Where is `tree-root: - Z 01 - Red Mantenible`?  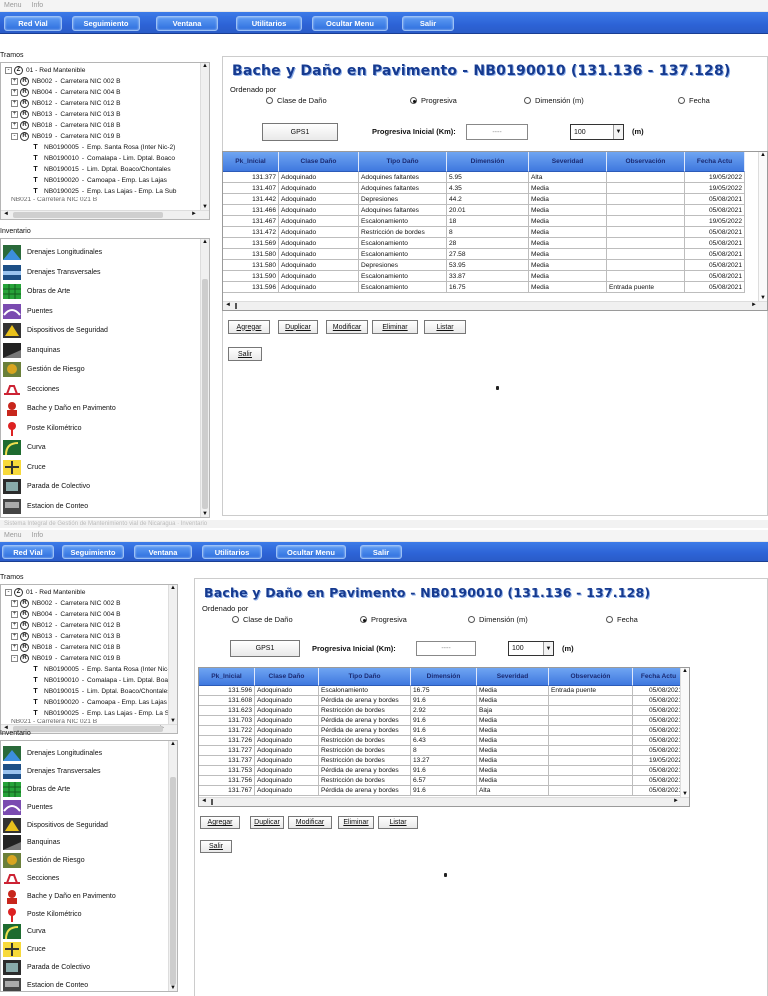 tree-root: - Z 01 - Red Mantenible is located at coordinates (45, 70).